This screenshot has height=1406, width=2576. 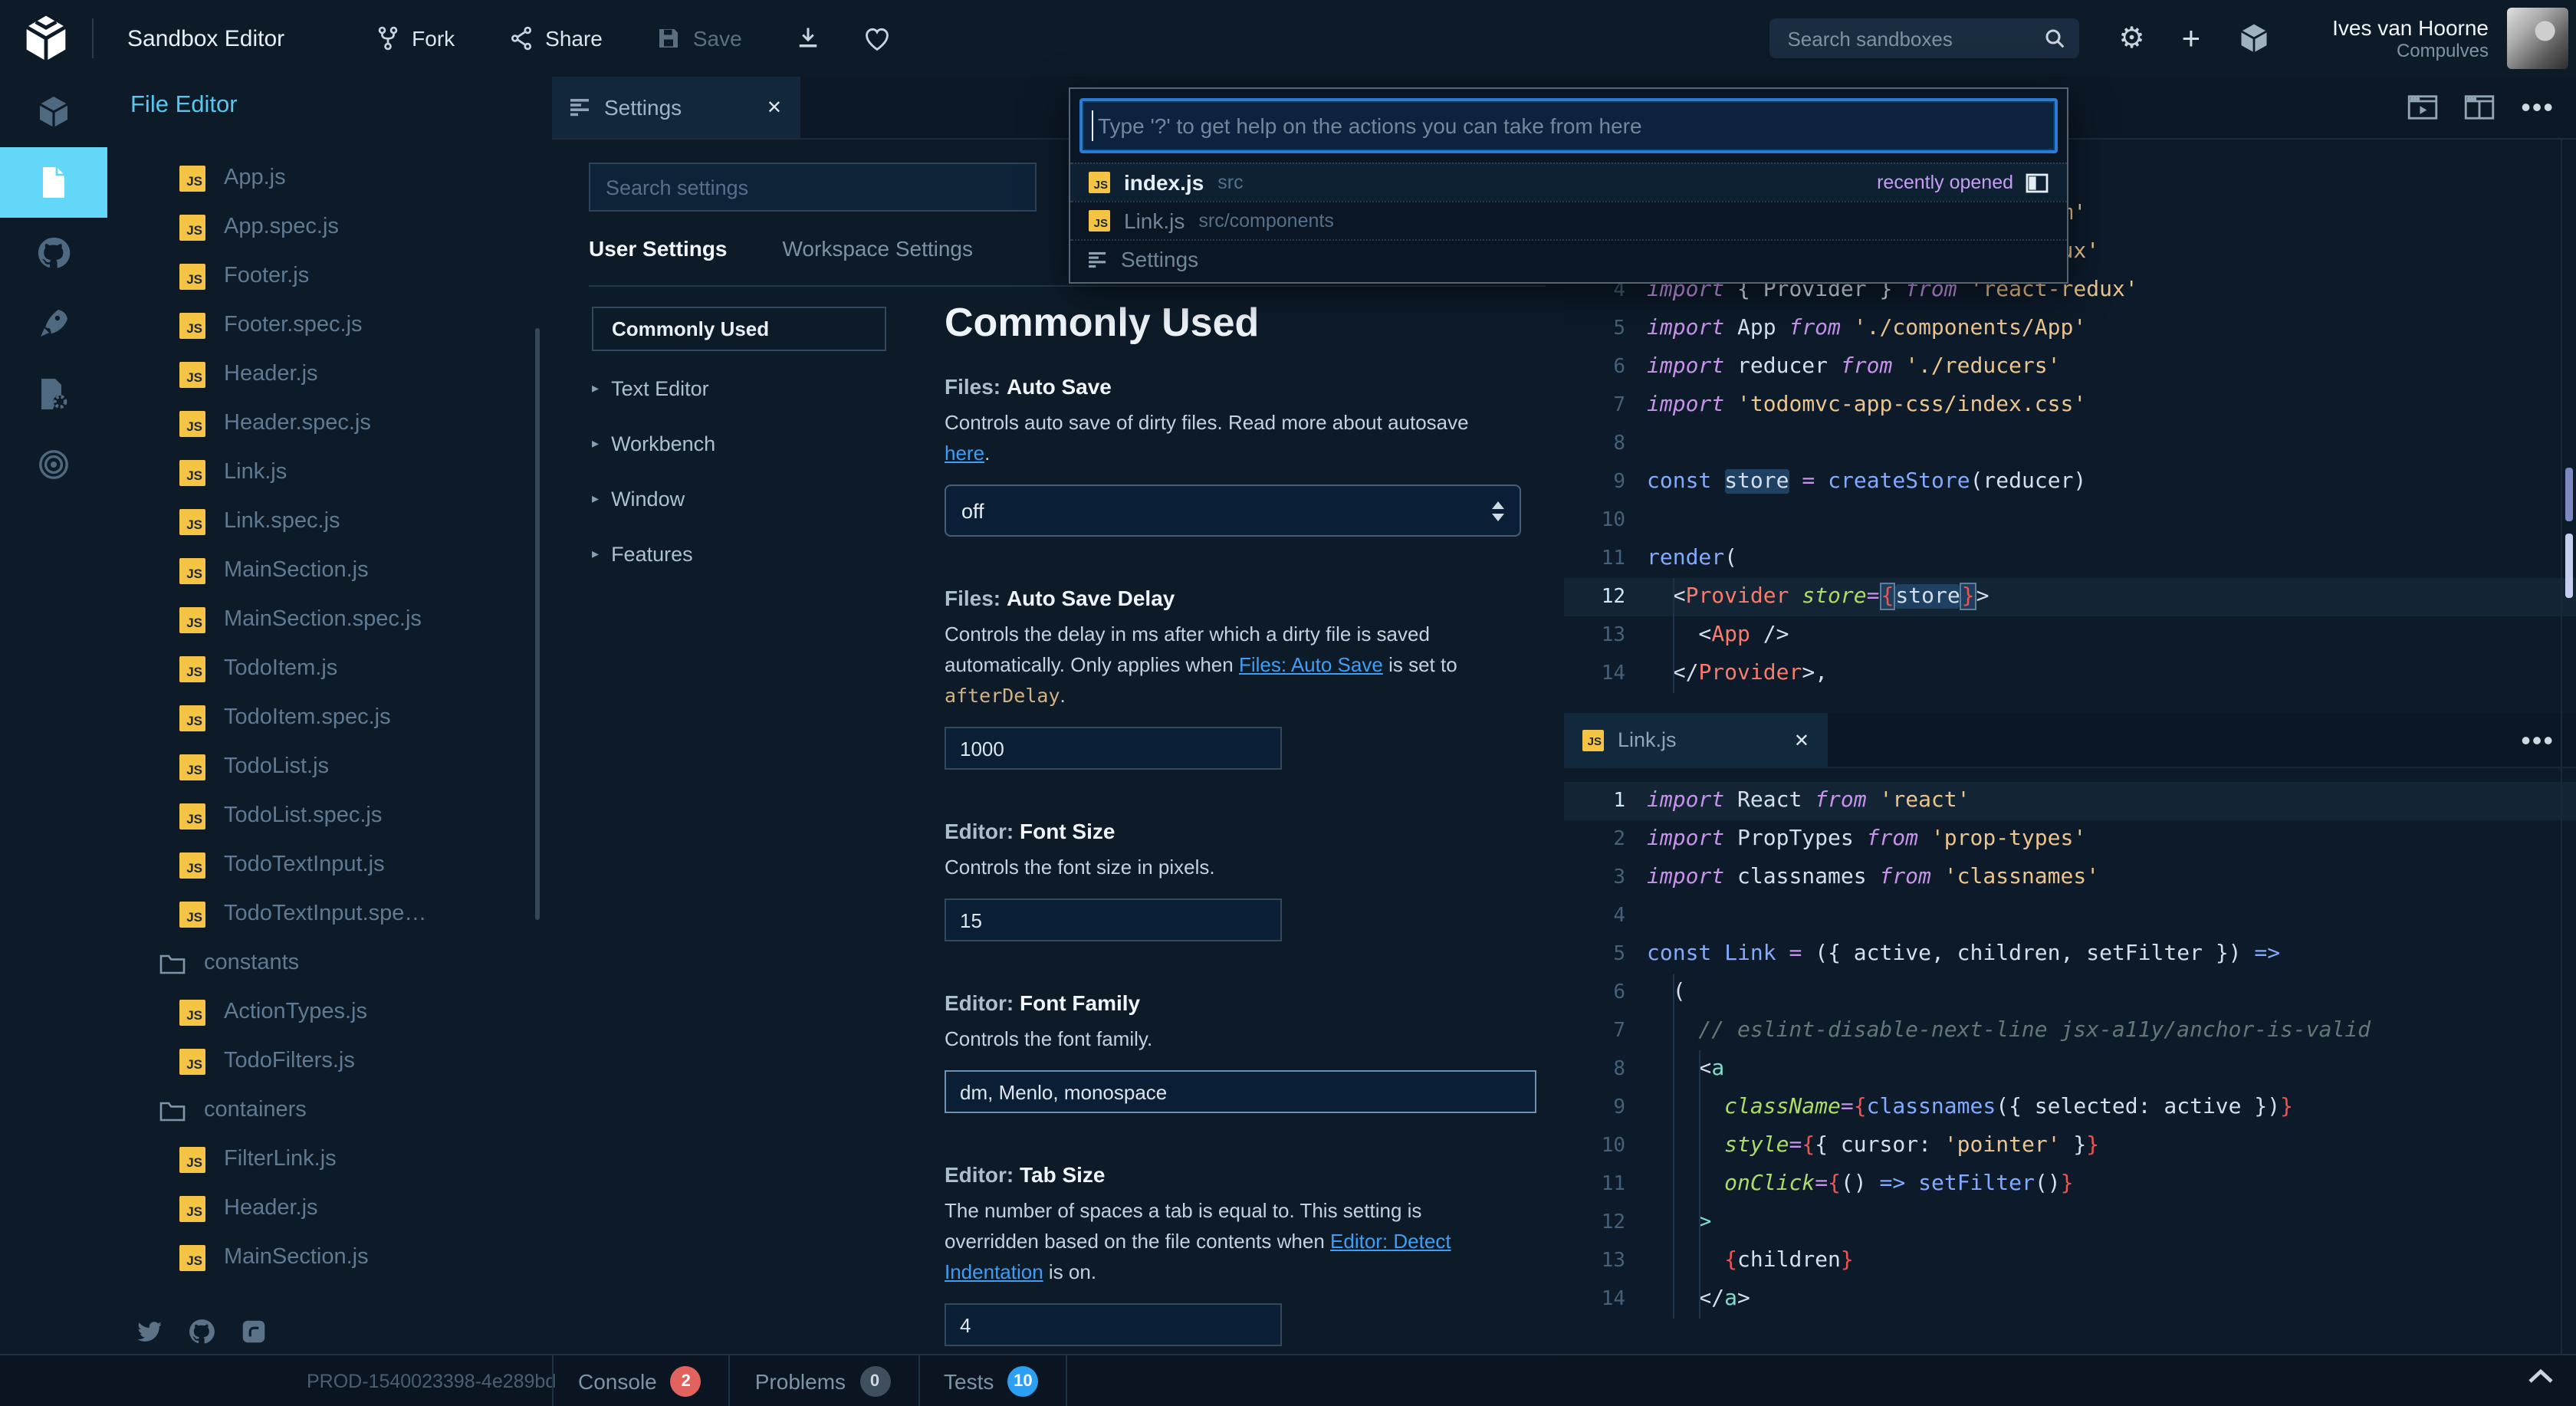 What do you see at coordinates (2070, 520) in the screenshot?
I see `code-line: 10` at bounding box center [2070, 520].